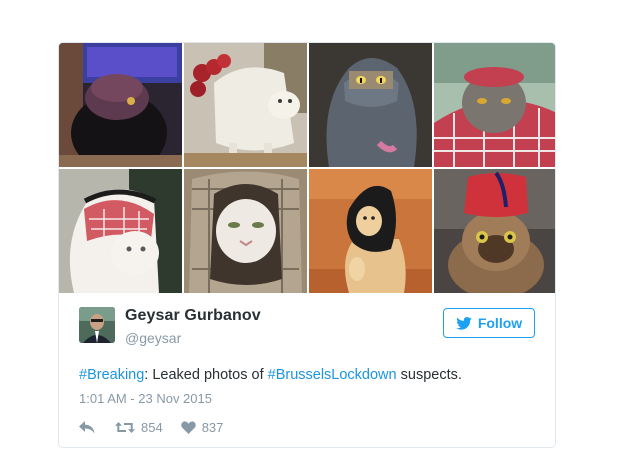 This screenshot has height=466, width=617. What do you see at coordinates (188, 427) in the screenshot?
I see `heart-icon` at bounding box center [188, 427].